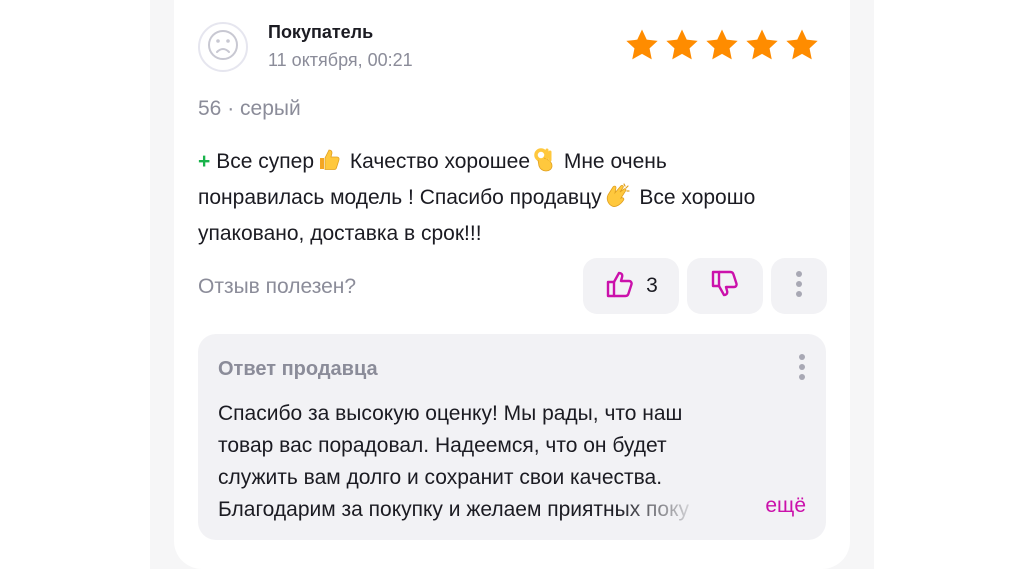  Describe the element at coordinates (620, 286) in the screenshot. I see `thumbs-up-icon` at that location.